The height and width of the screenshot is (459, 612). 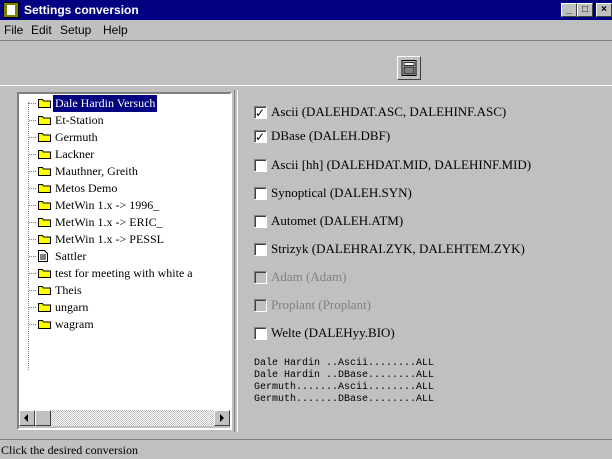 I want to click on tree-item-label: Dale Hardin Versuch, so click(x=105, y=103).